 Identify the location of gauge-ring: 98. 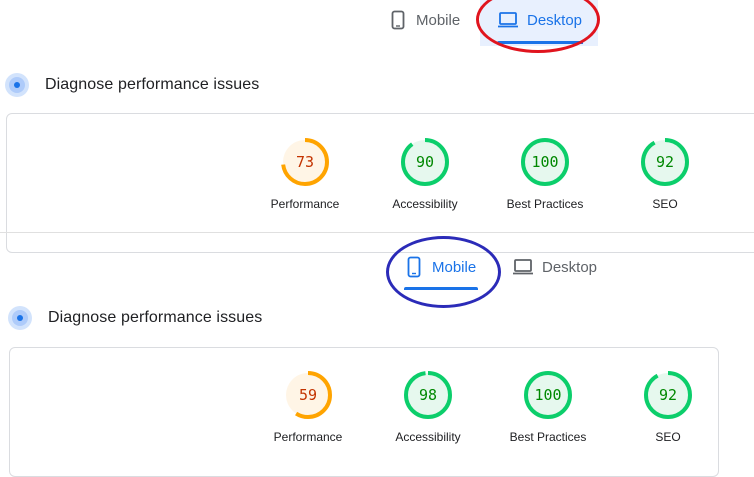
(428, 395).